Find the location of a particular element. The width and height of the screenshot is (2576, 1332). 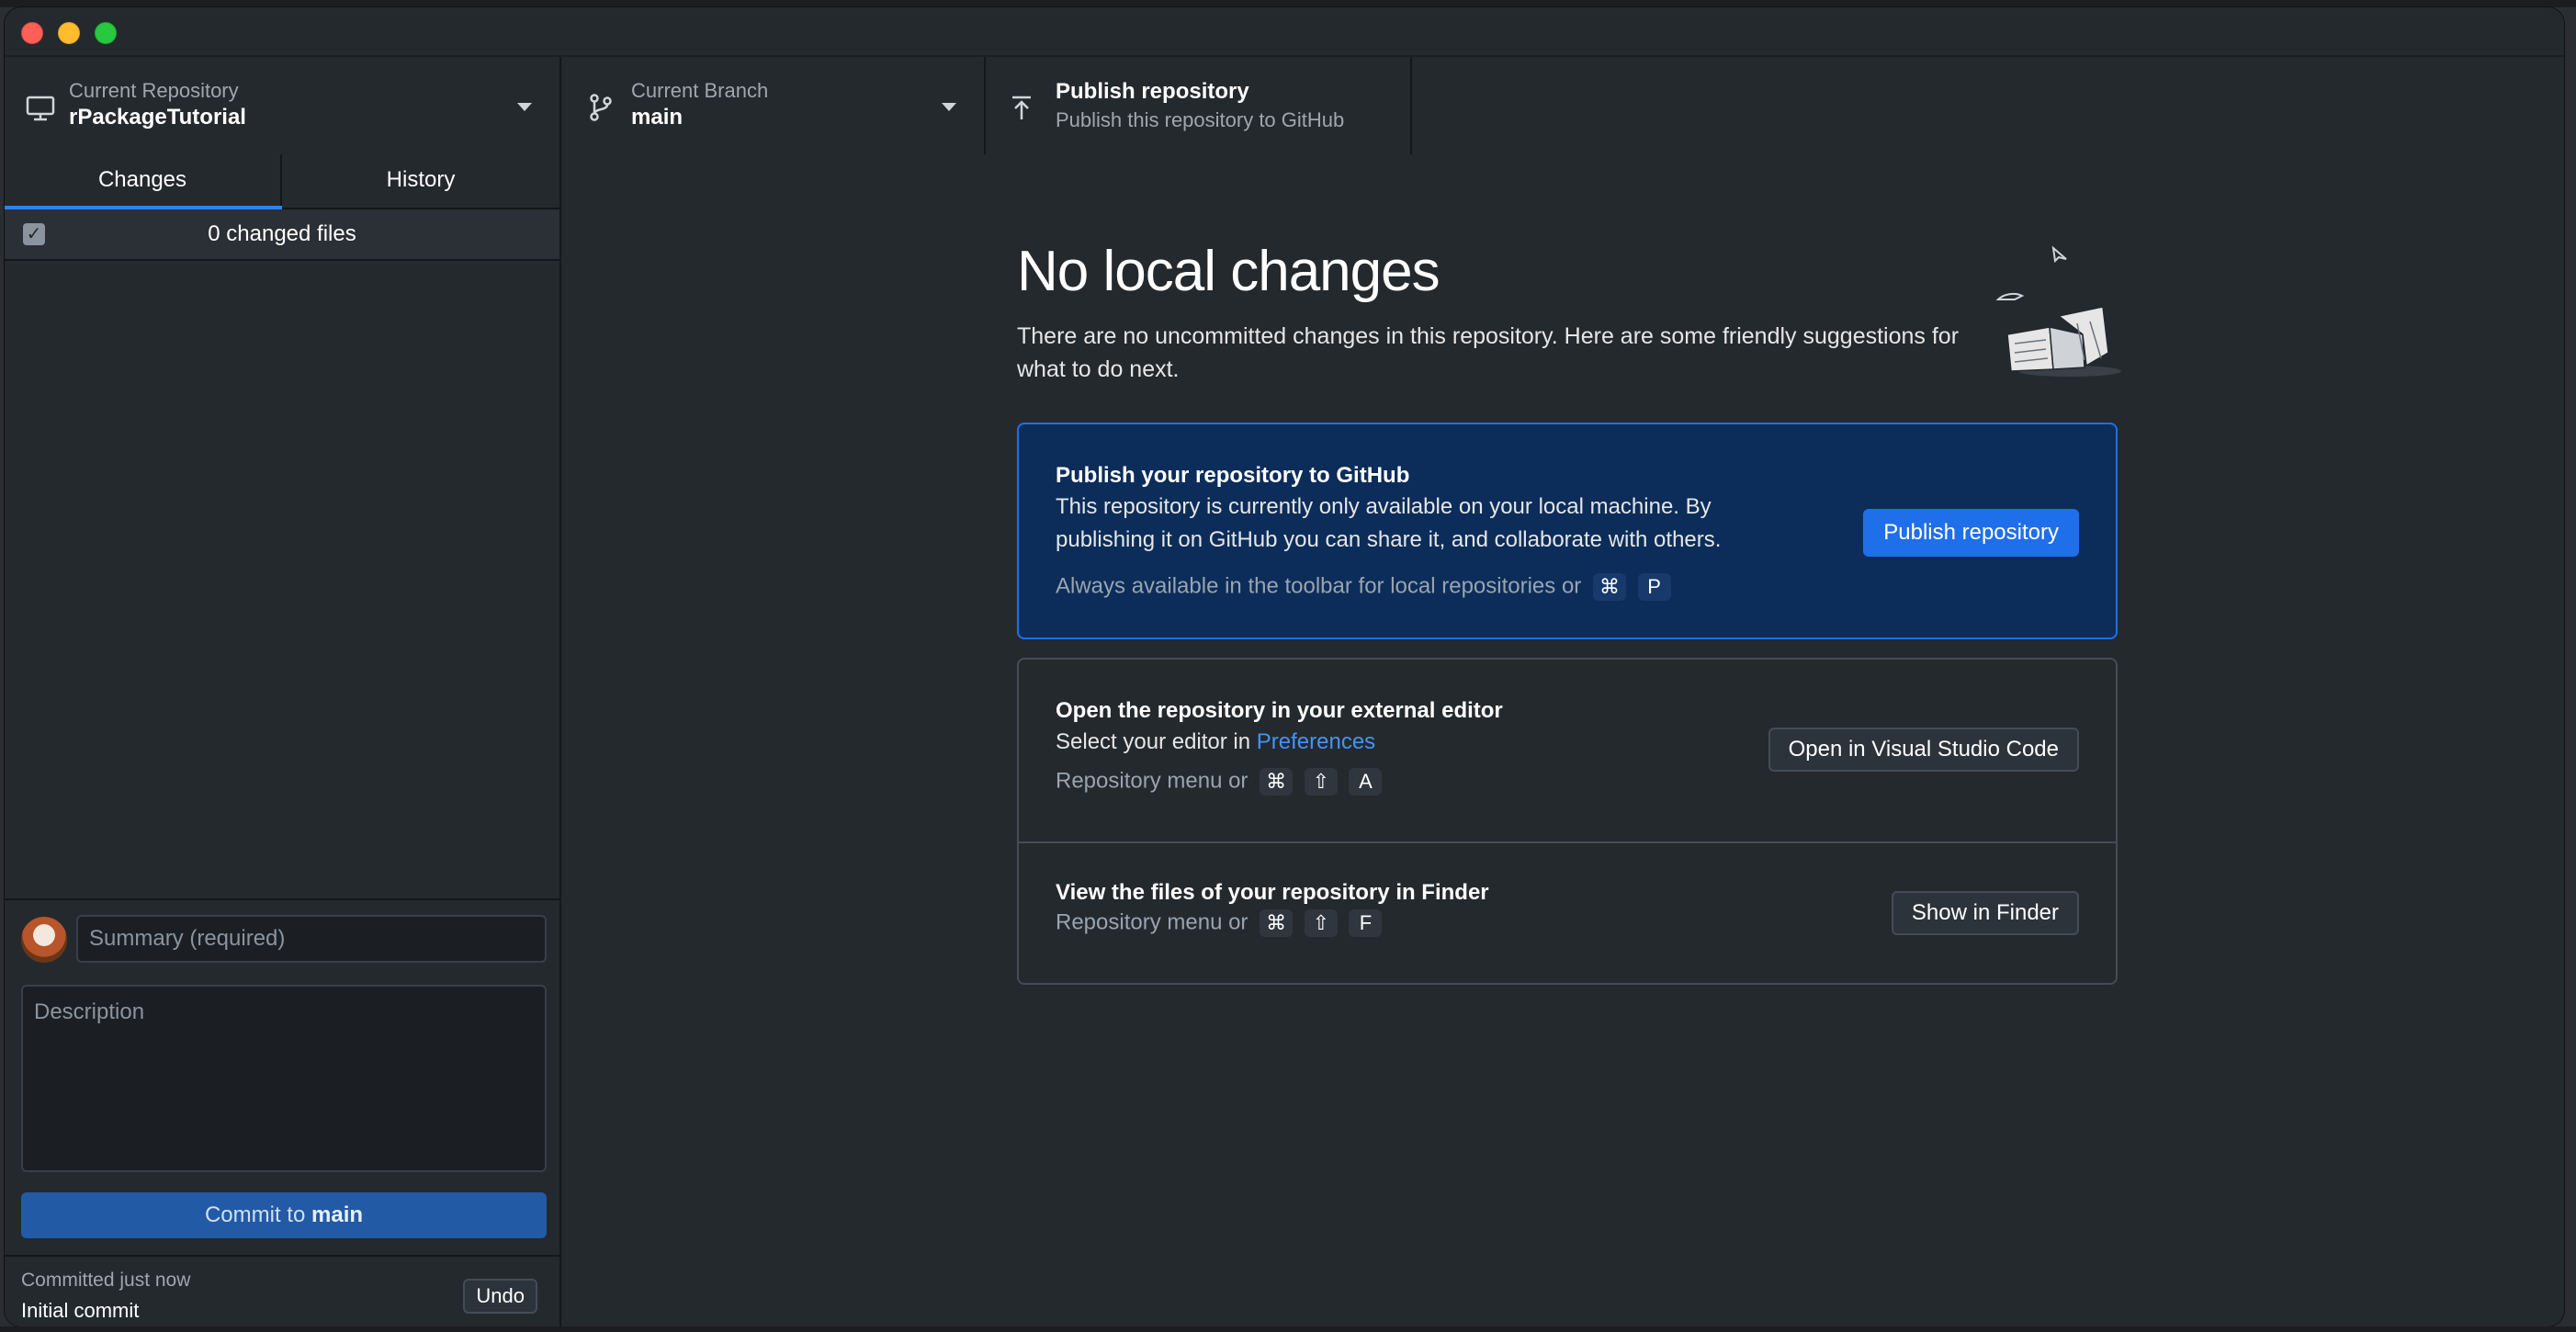

tab-history: History is located at coordinates (420, 181).